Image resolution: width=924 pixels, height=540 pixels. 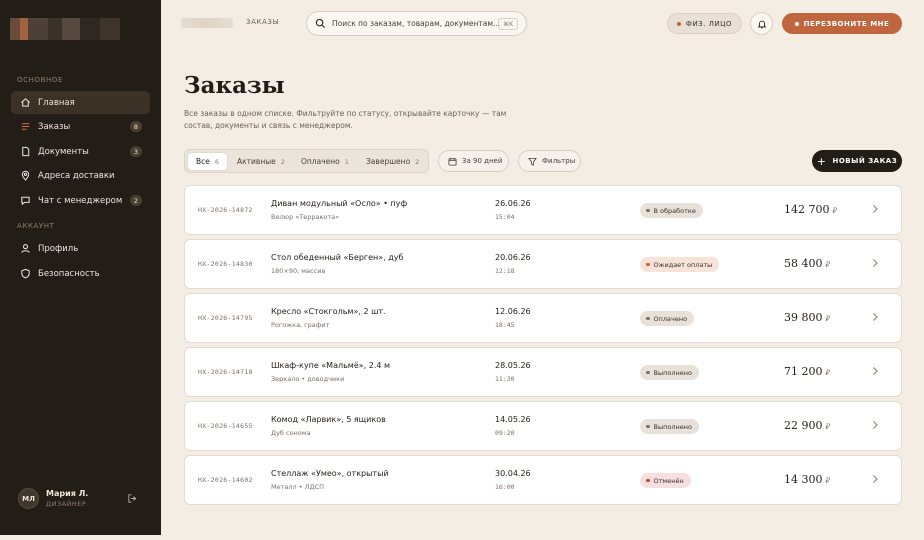 I want to click on order-title: Стол обеденный «Берген», дуб, so click(x=337, y=257).